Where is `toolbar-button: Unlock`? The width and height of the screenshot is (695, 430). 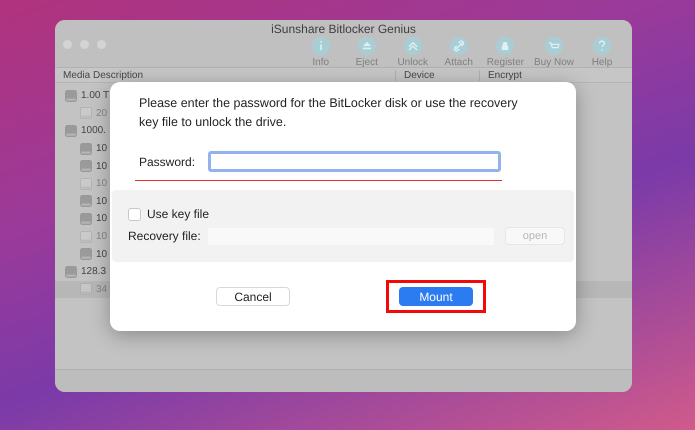 toolbar-button: Unlock is located at coordinates (412, 52).